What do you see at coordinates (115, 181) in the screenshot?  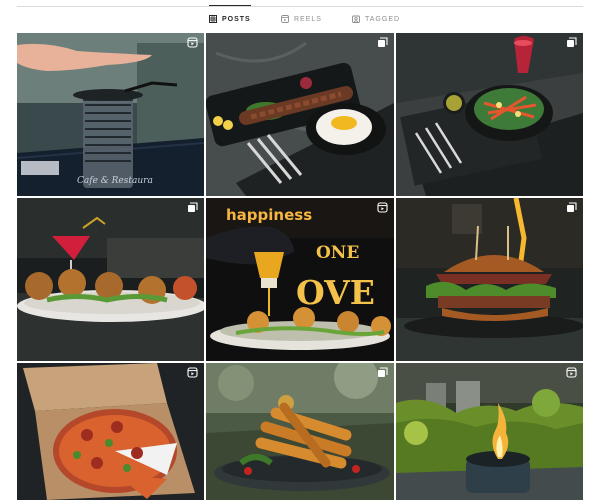 I see `cafe-sign-text: Cafe & Restaura` at bounding box center [115, 181].